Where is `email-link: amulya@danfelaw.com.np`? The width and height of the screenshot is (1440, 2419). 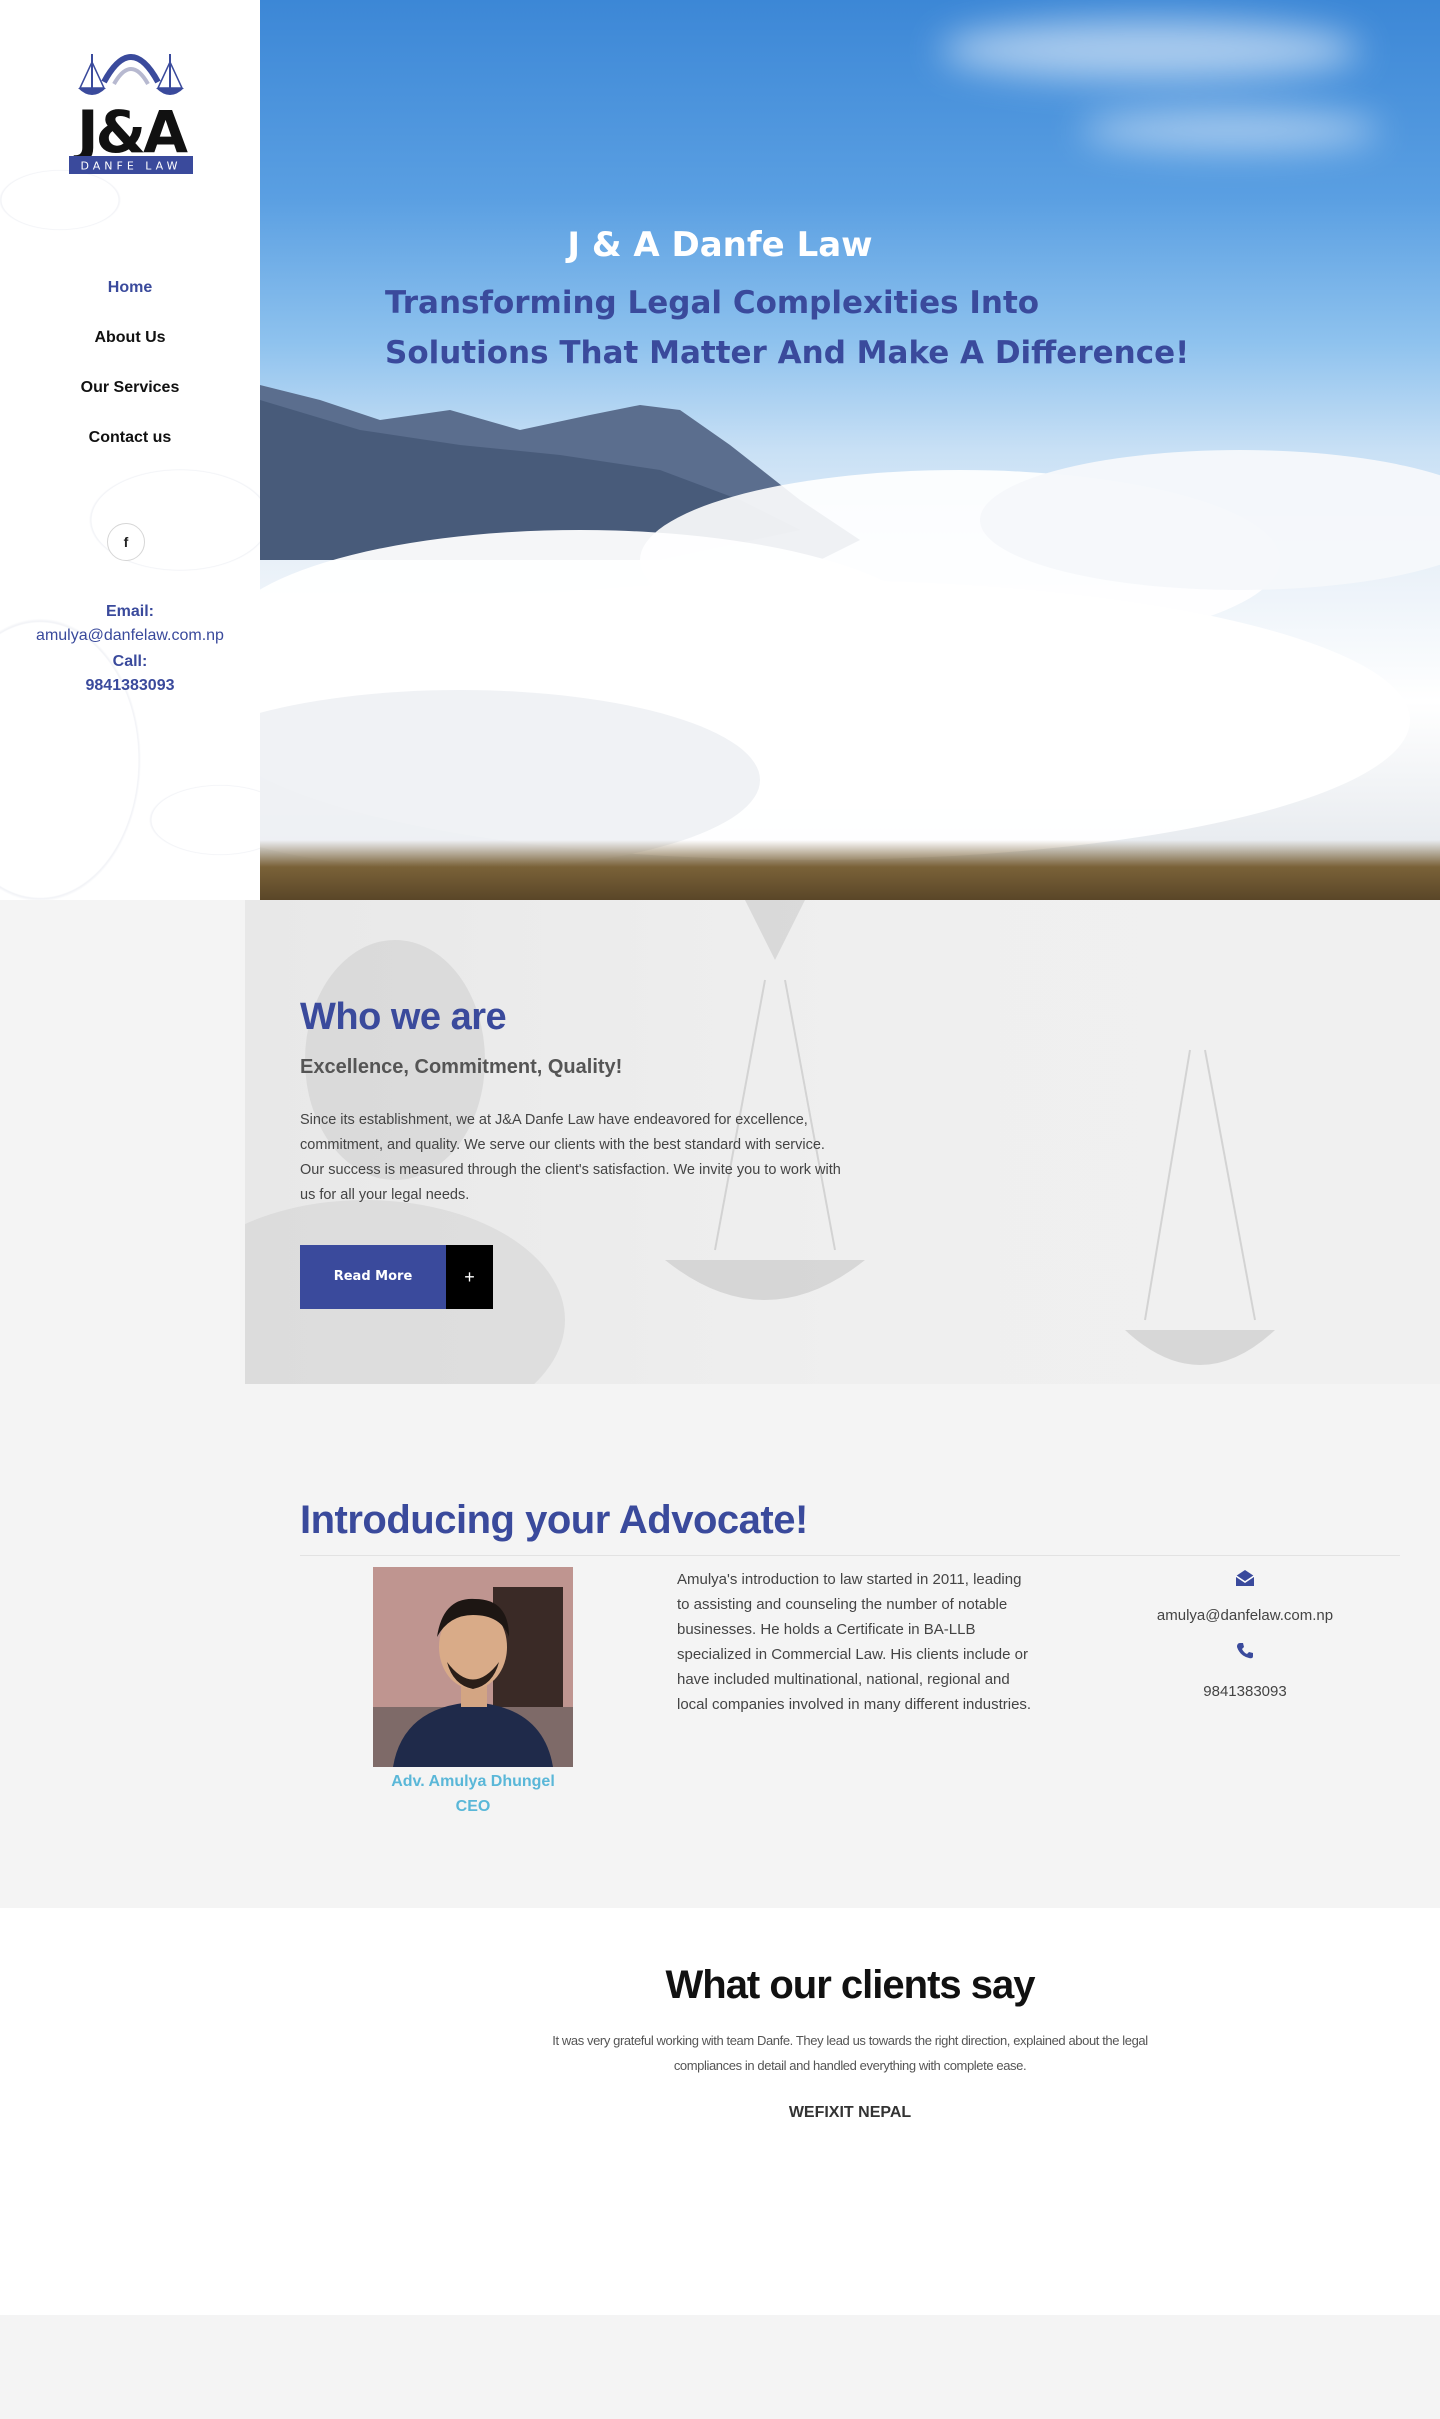 email-link: amulya@danfelaw.com.np is located at coordinates (130, 636).